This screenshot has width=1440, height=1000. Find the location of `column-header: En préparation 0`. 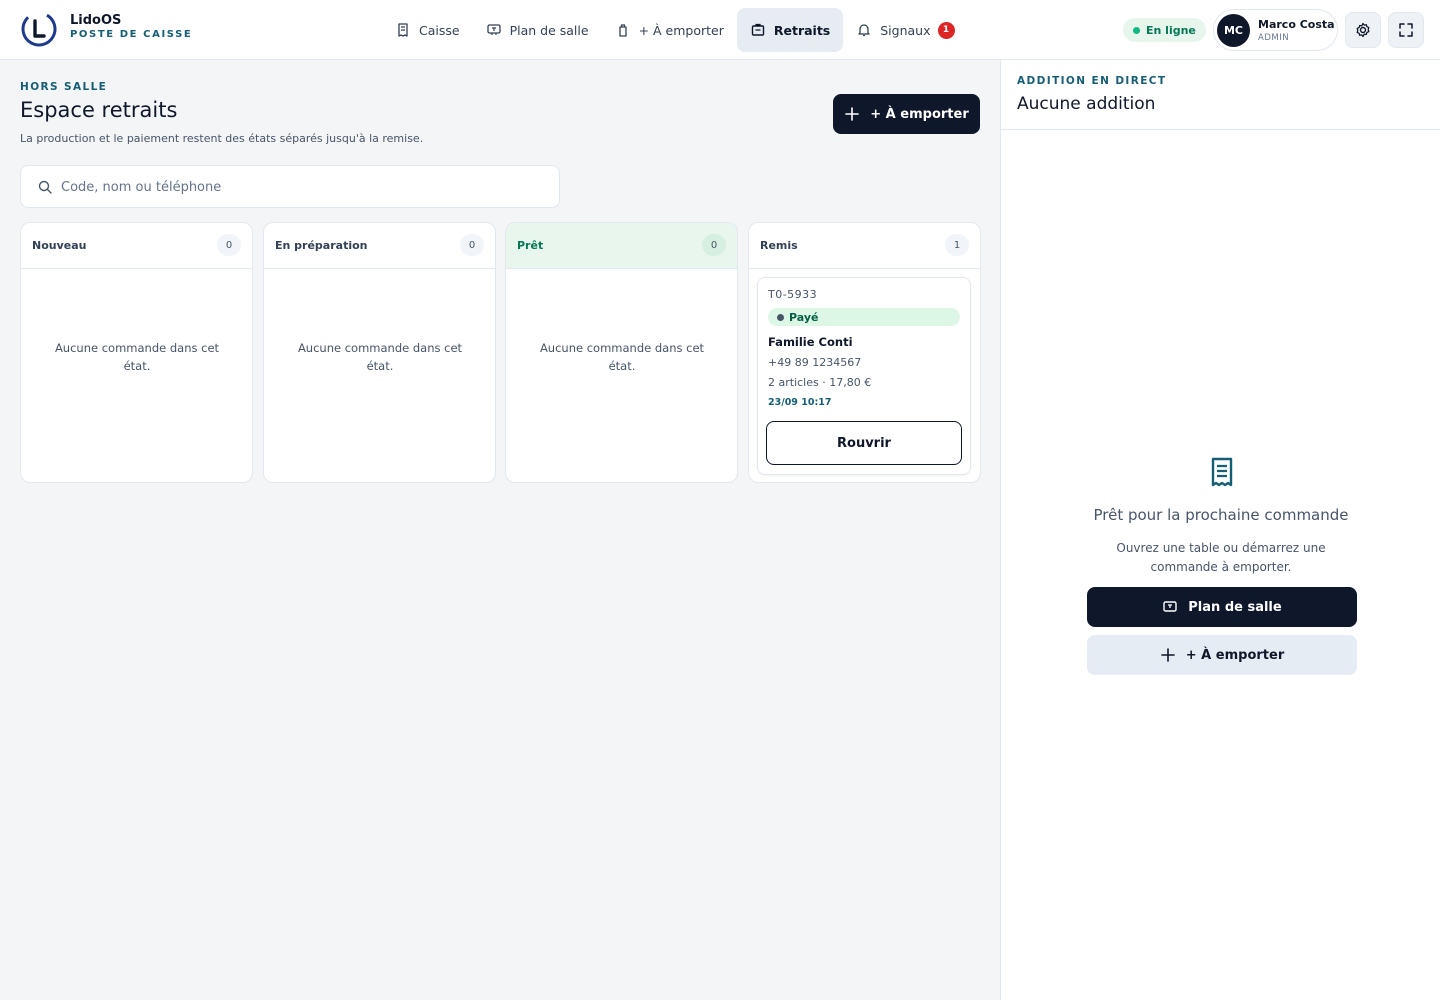

column-header: En préparation 0 is located at coordinates (379, 246).